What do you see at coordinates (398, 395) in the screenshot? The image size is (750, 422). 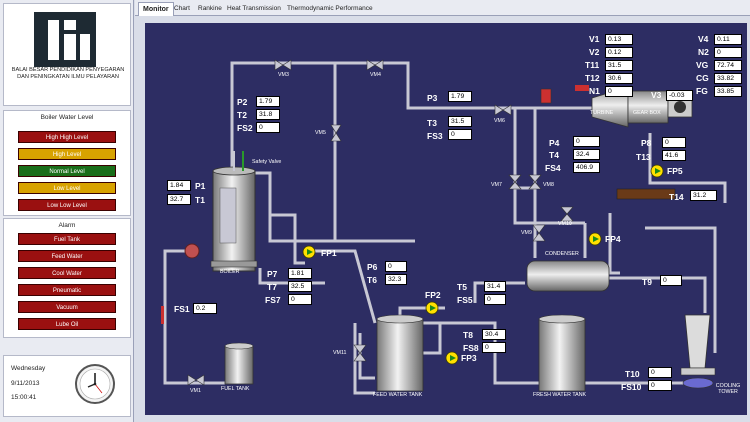 I see `feed-water-tank-label: FEED WATER TANK` at bounding box center [398, 395].